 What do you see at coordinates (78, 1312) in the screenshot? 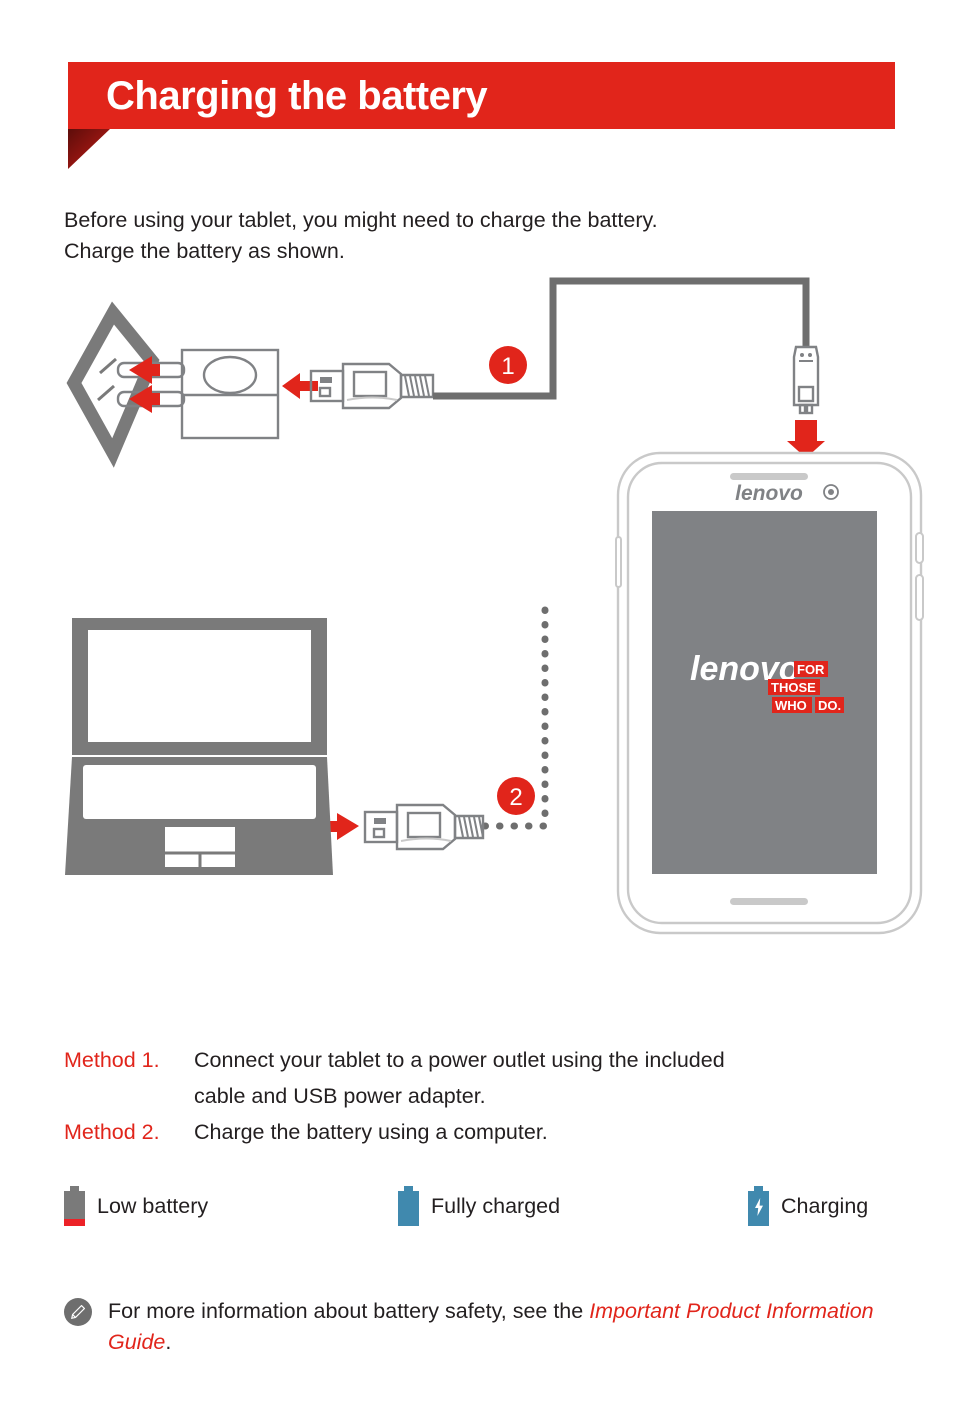
I see `pencil-note-icon` at bounding box center [78, 1312].